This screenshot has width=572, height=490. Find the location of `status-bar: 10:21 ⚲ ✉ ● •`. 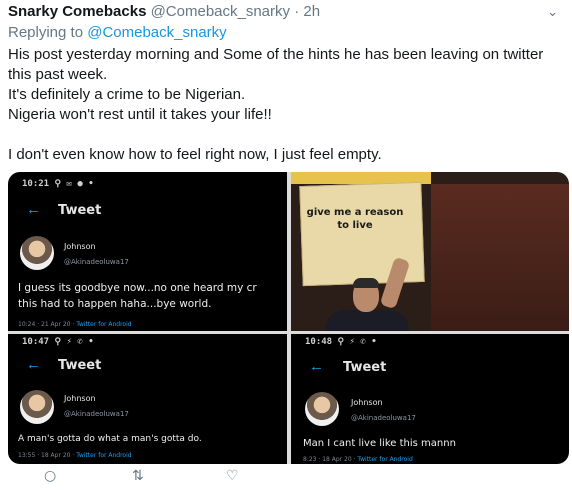

status-bar: 10:21 ⚲ ✉ ● • is located at coordinates (58, 184).